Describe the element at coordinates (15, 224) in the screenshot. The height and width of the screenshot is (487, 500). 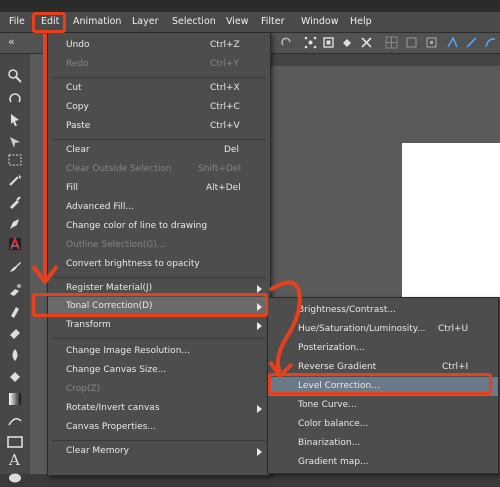
I see `pen-tool-icon` at that location.